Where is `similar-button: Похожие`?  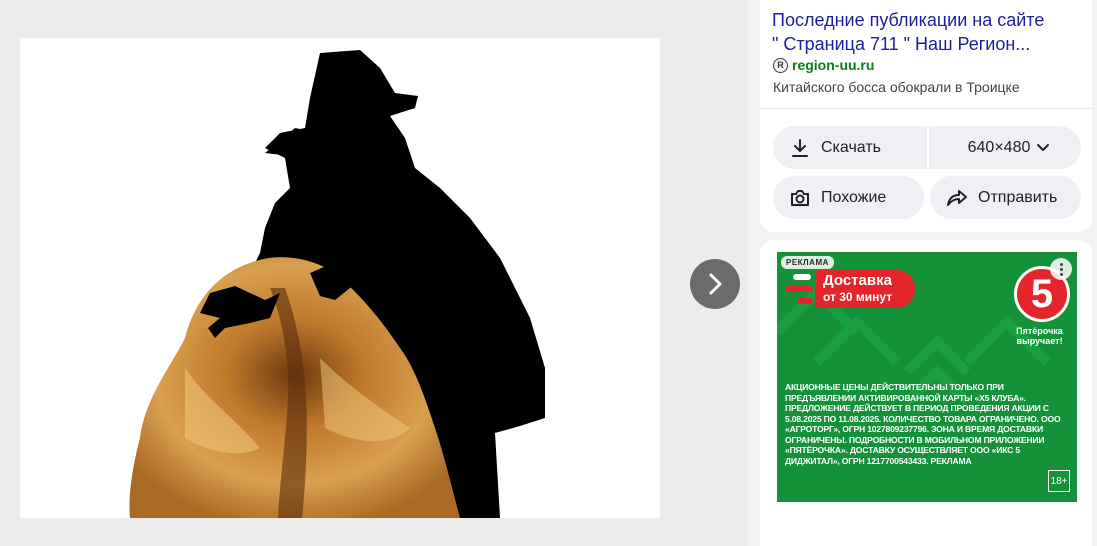
similar-button: Похожие is located at coordinates (848, 197).